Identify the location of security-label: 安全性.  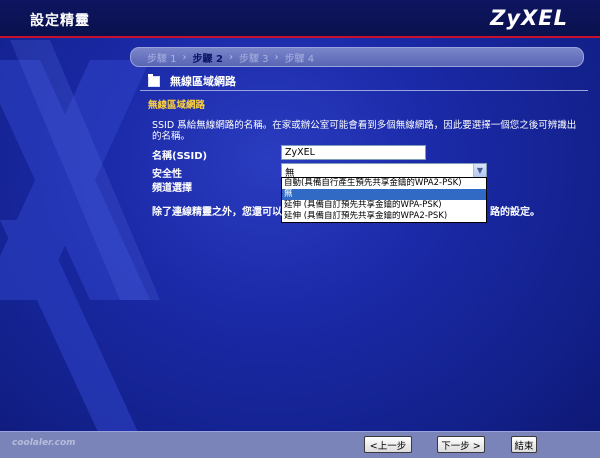
(167, 174).